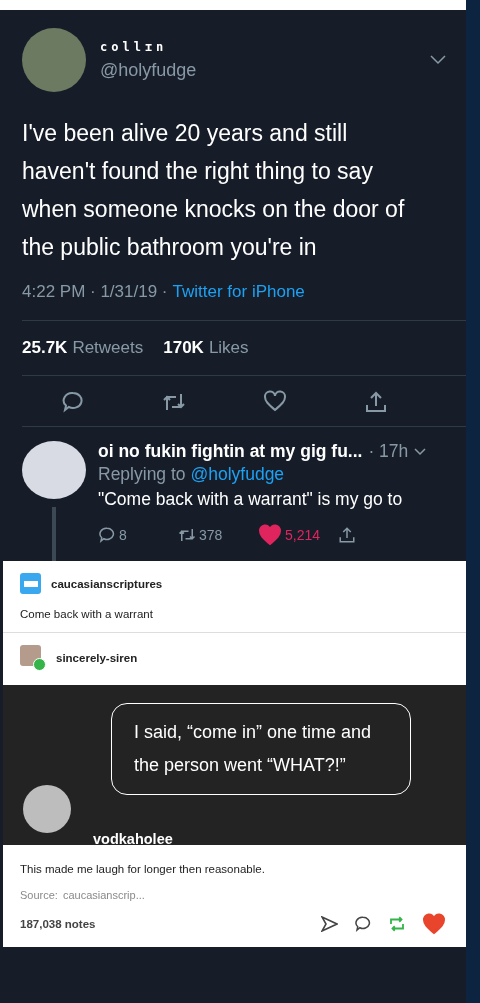 Image resolution: width=480 pixels, height=1003 pixels. I want to click on username: caucasianscriptures, so click(107, 583).